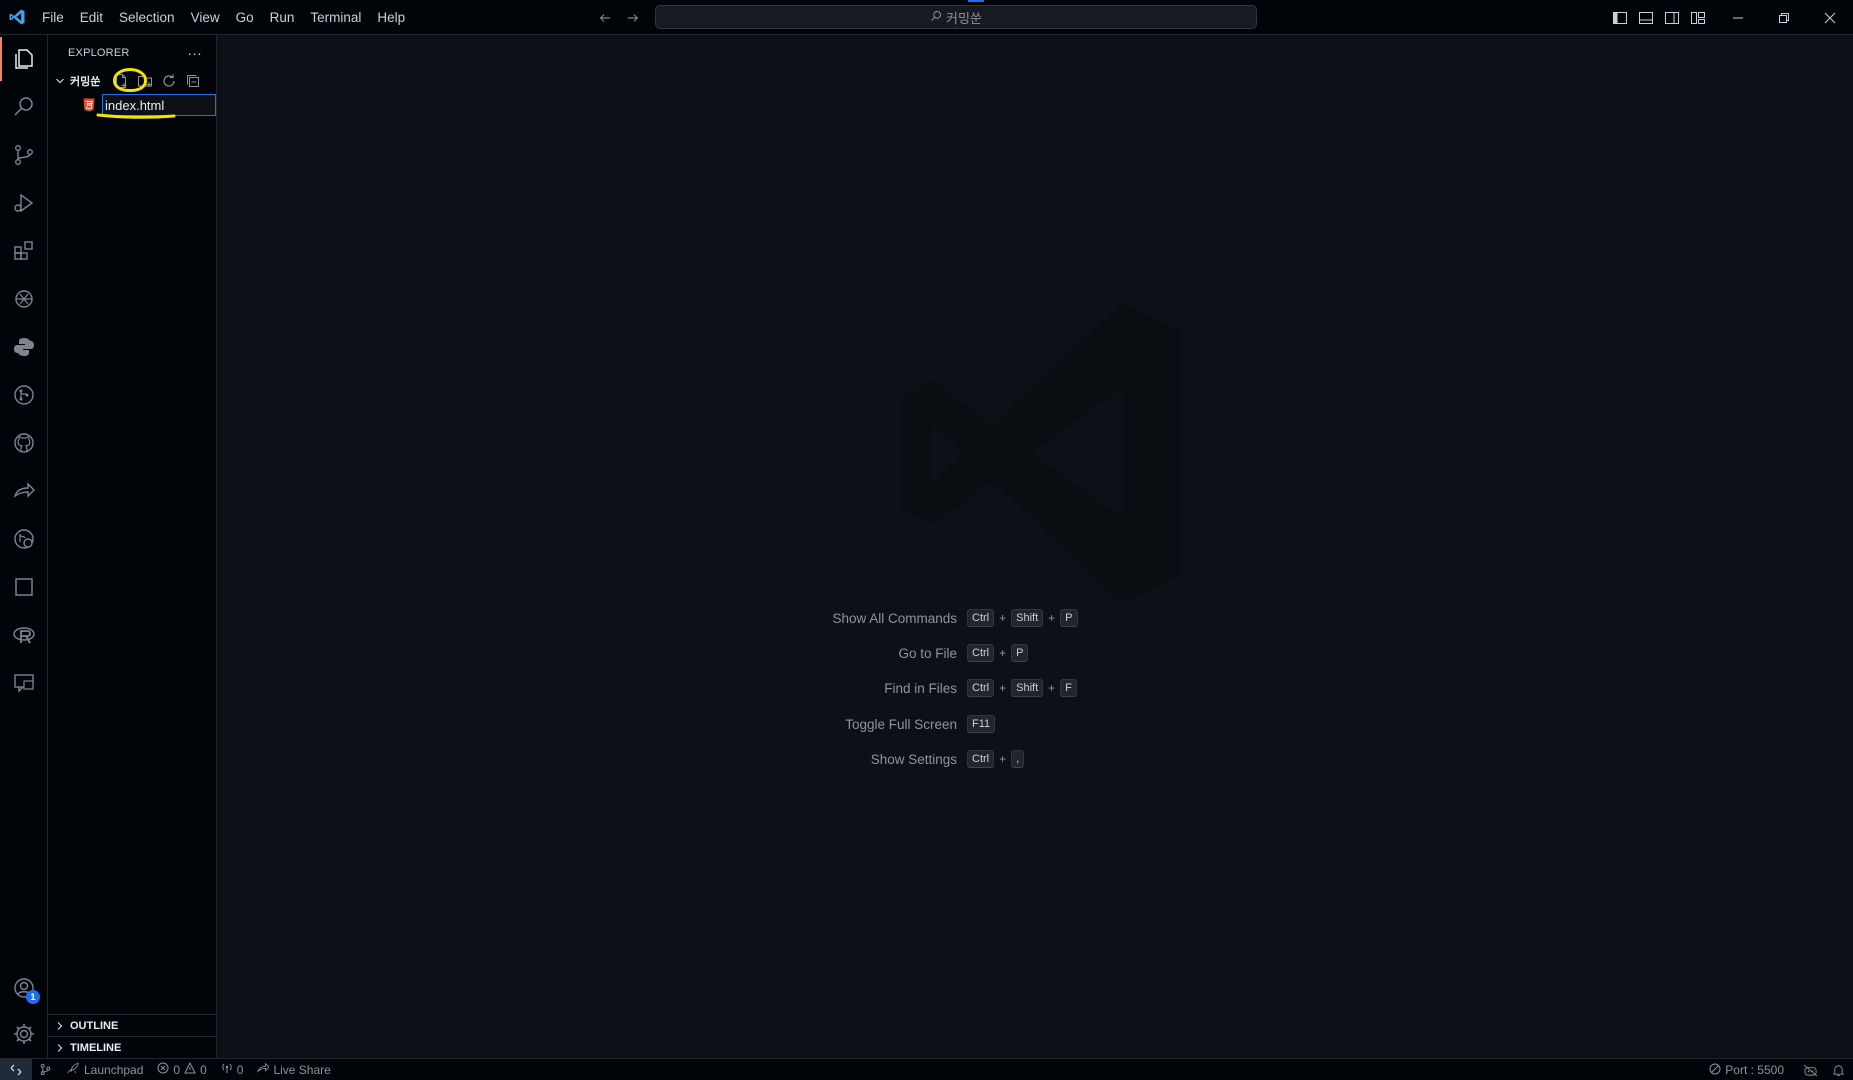  I want to click on accounts-icon: 1, so click(24, 988).